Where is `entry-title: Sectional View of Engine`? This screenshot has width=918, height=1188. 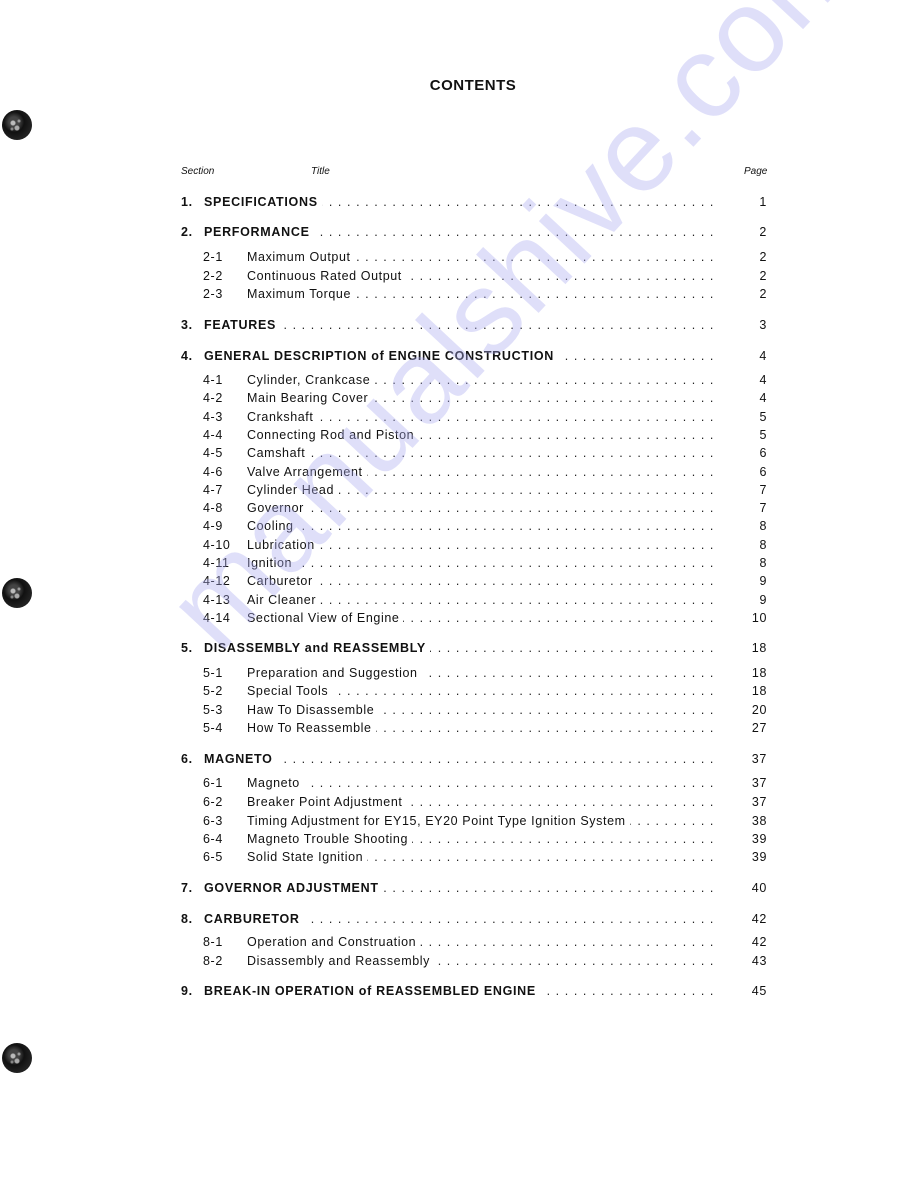 entry-title: Sectional View of Engine is located at coordinates (323, 618).